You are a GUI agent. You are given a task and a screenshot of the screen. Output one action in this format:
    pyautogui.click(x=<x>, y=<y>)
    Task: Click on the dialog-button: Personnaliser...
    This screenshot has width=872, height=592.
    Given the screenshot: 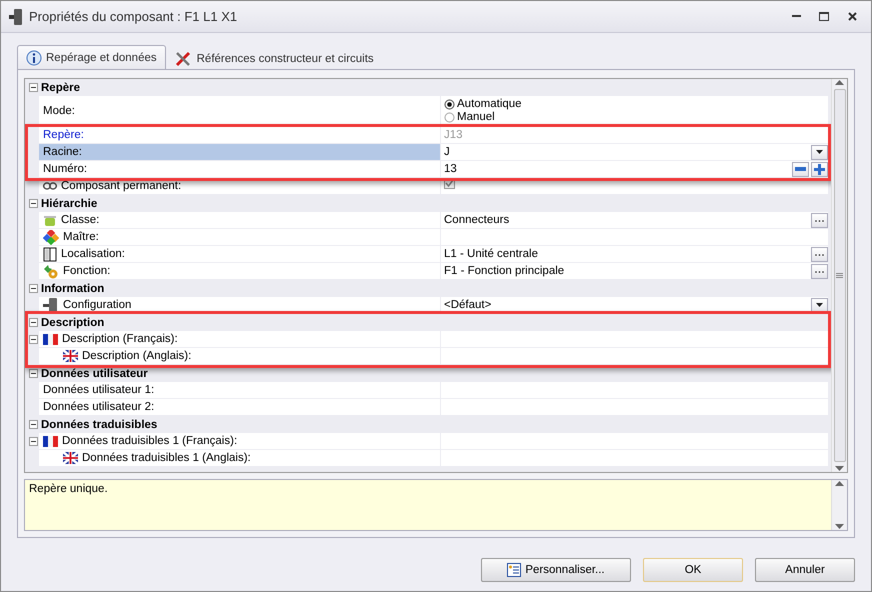 What is the action you would take?
    pyautogui.click(x=556, y=570)
    